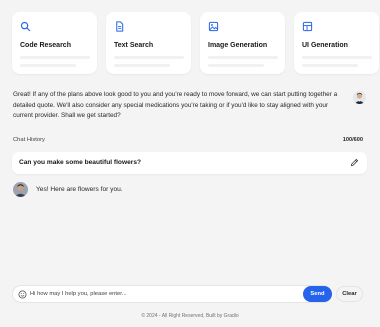  What do you see at coordinates (317, 294) in the screenshot?
I see `send-button: Send` at bounding box center [317, 294].